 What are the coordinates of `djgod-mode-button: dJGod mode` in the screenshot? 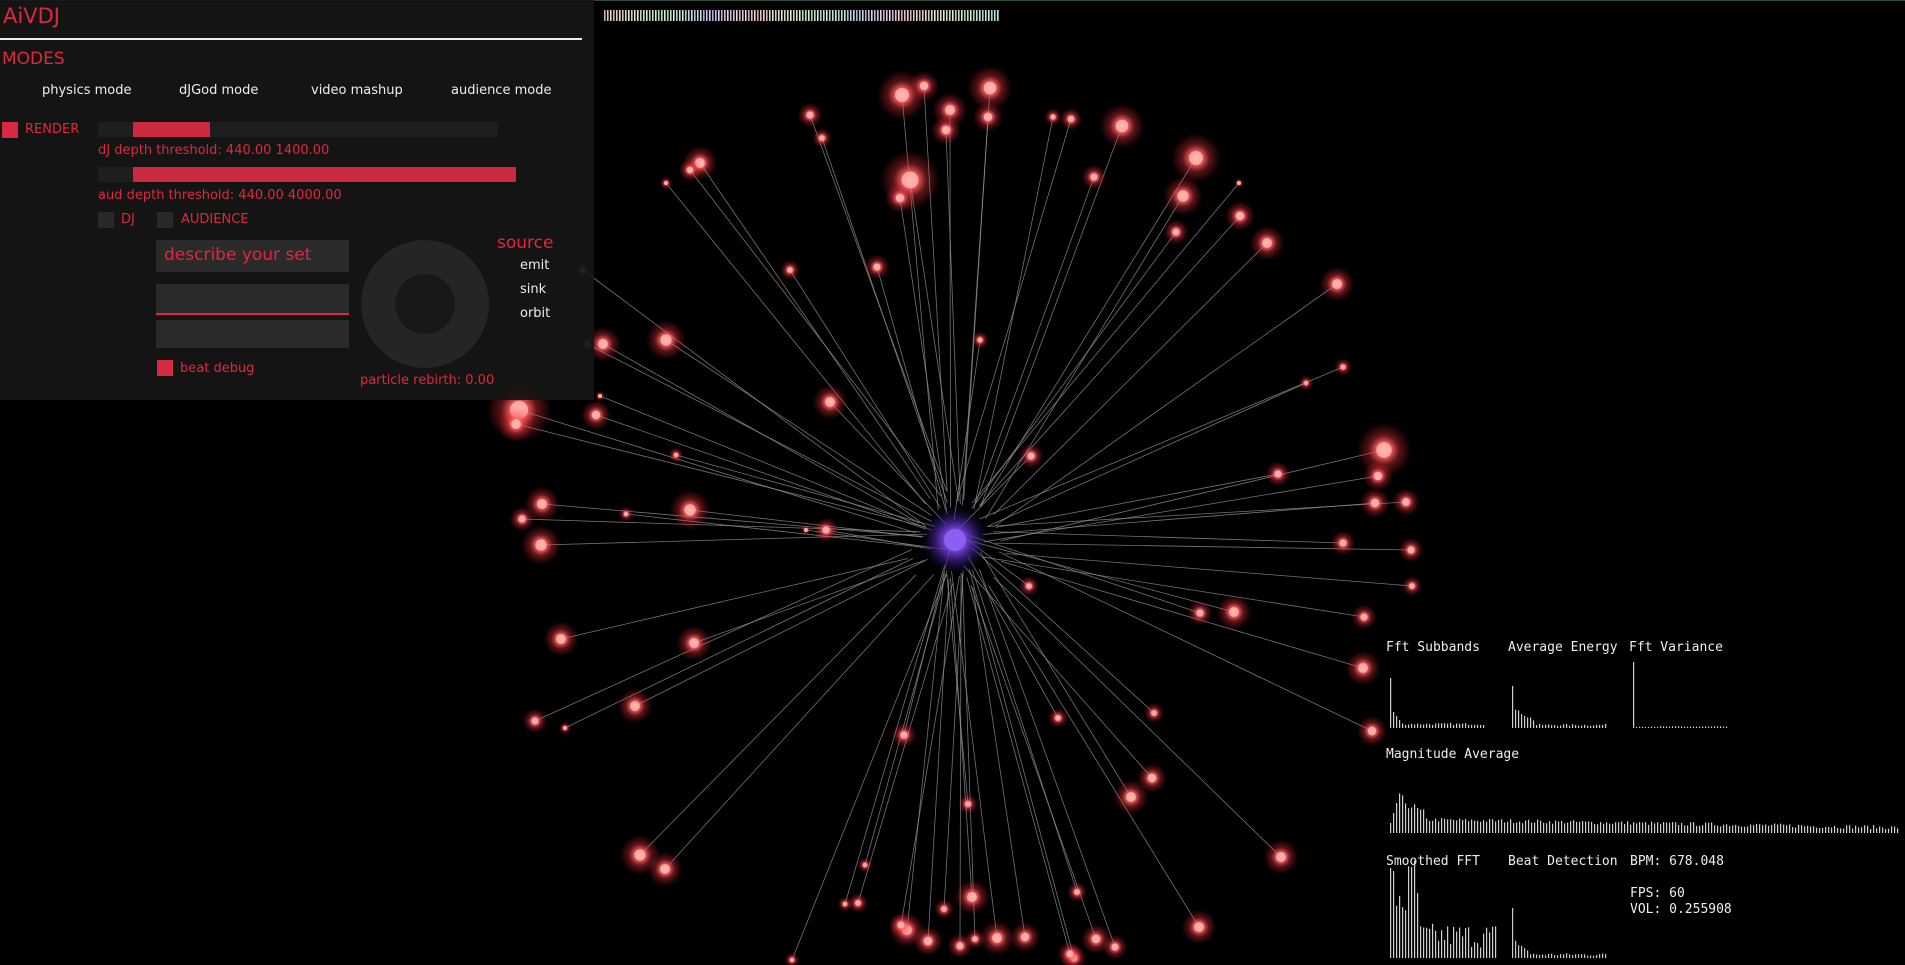 It's located at (218, 90).